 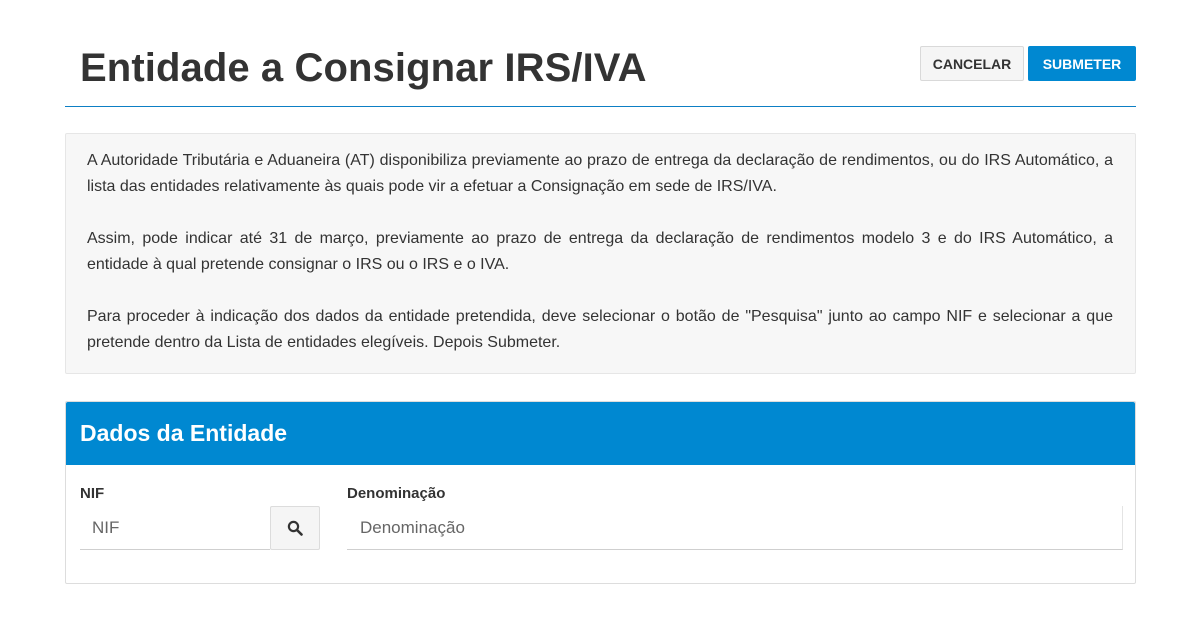 I want to click on page-title: Entidade a Consignar IRS/IVA, so click(x=363, y=68).